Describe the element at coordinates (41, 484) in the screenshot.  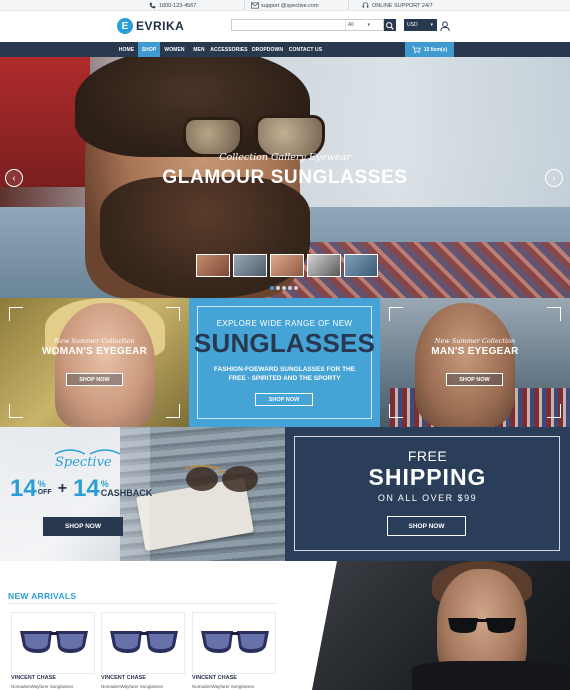
I see `offer-percent-sign: %` at that location.